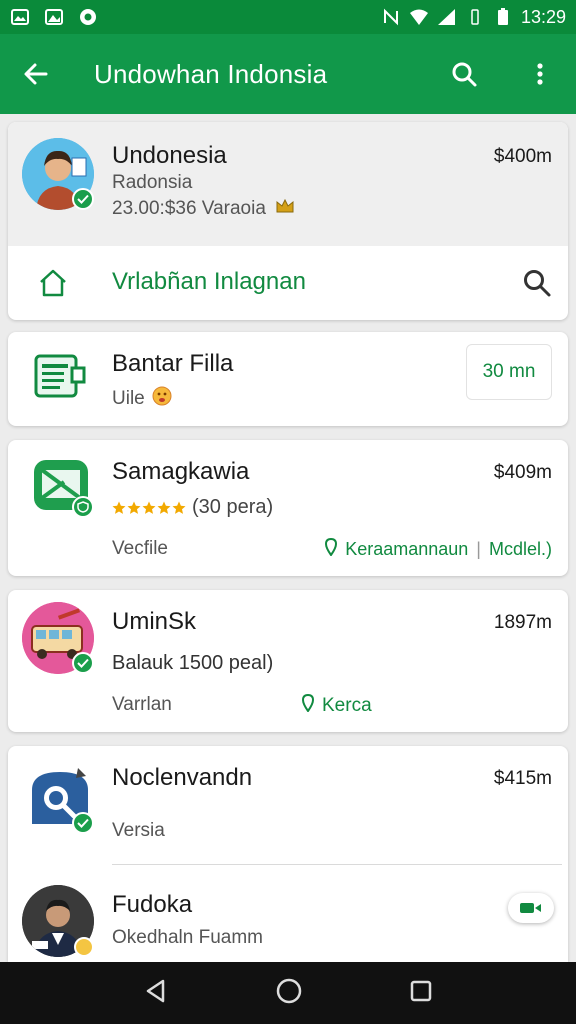  I want to click on item-footer-left: Vecfile, so click(140, 548).